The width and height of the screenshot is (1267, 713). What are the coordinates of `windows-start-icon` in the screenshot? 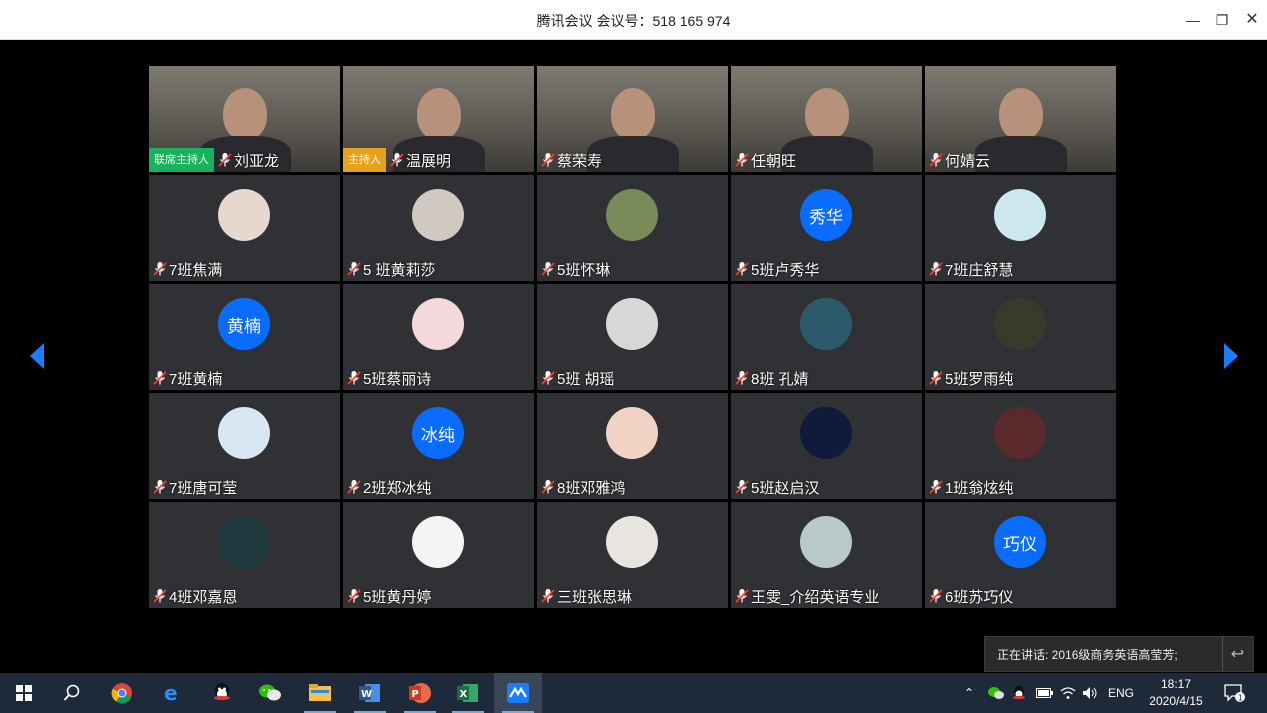 It's located at (24, 693).